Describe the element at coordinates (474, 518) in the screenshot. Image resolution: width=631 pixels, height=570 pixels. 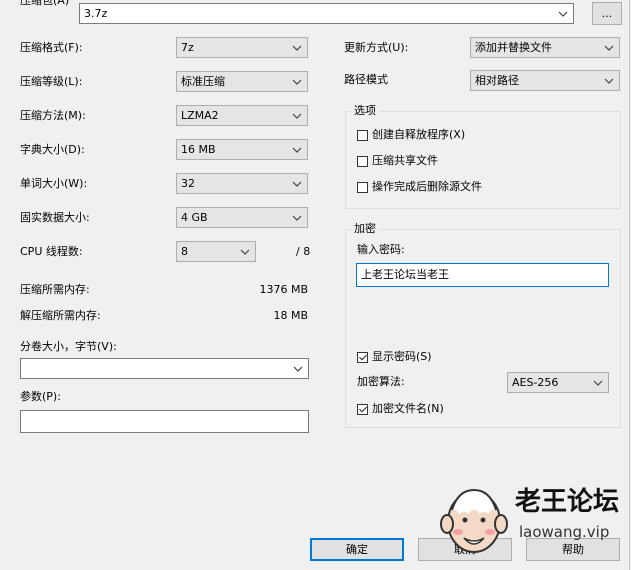
I see `old-man-avatar-icon` at that location.